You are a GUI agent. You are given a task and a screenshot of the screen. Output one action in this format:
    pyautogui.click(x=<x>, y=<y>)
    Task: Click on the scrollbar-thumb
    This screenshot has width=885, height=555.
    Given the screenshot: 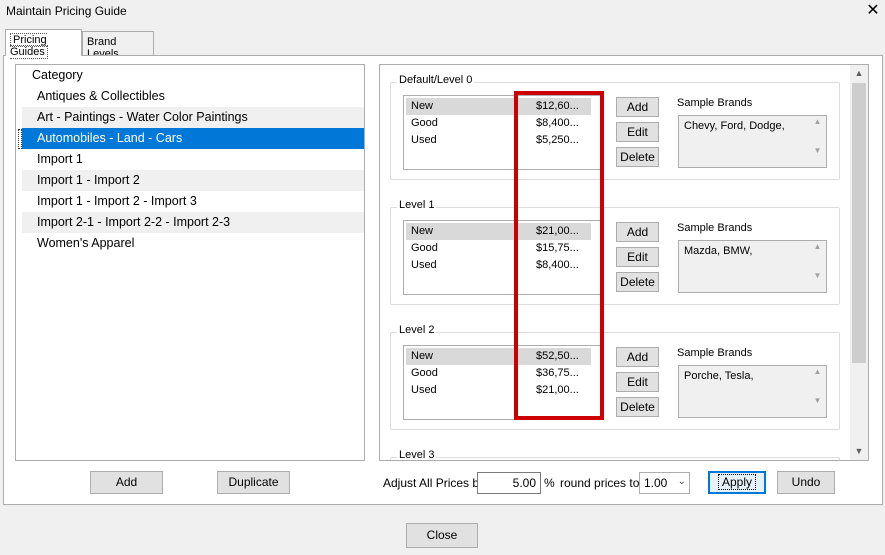 What is the action you would take?
    pyautogui.click(x=859, y=223)
    